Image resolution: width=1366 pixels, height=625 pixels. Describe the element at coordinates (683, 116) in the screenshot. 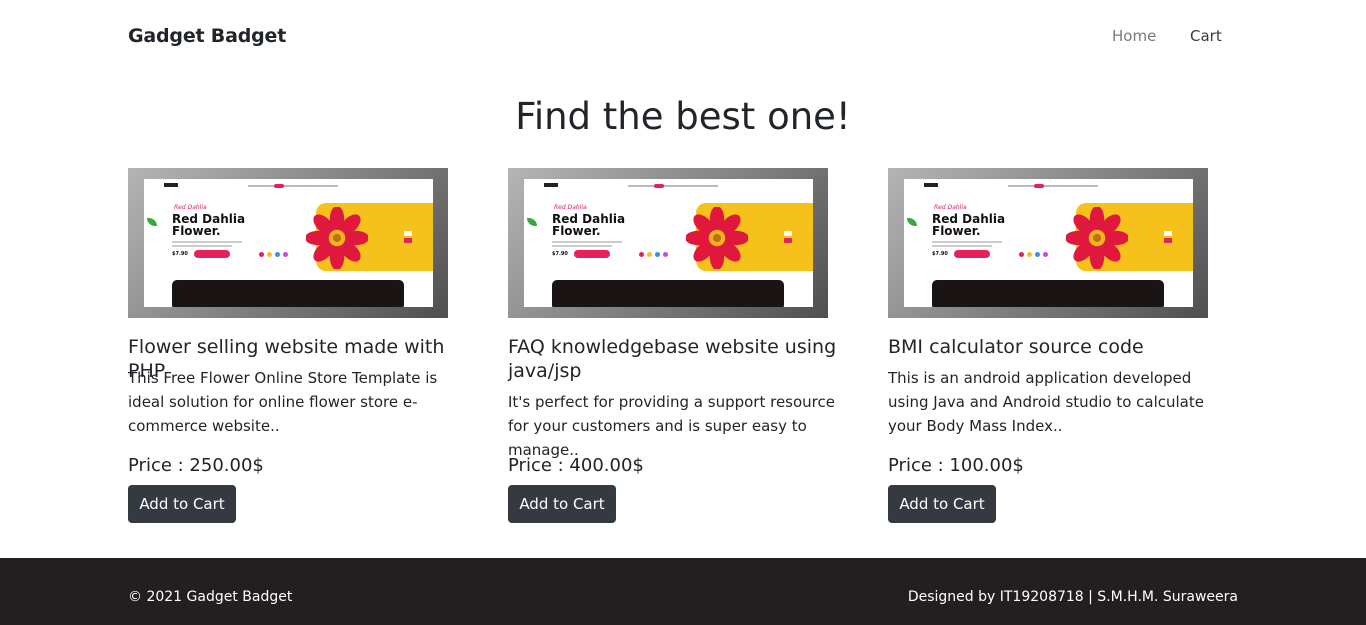

I see `page-heading: Find the best one!` at that location.